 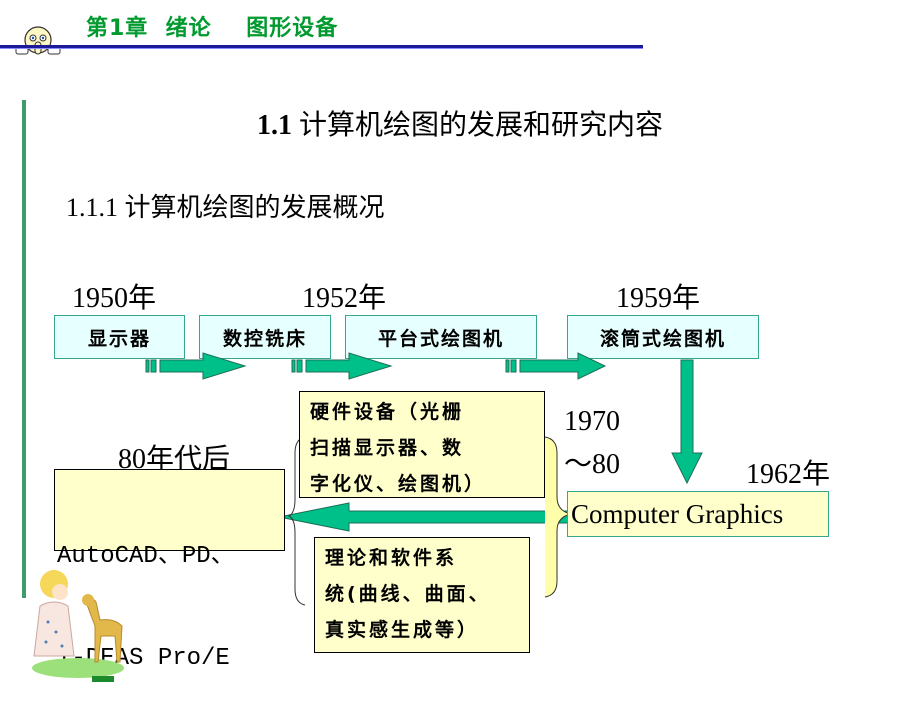 I want to click on arrow-left, so click(x=423, y=517).